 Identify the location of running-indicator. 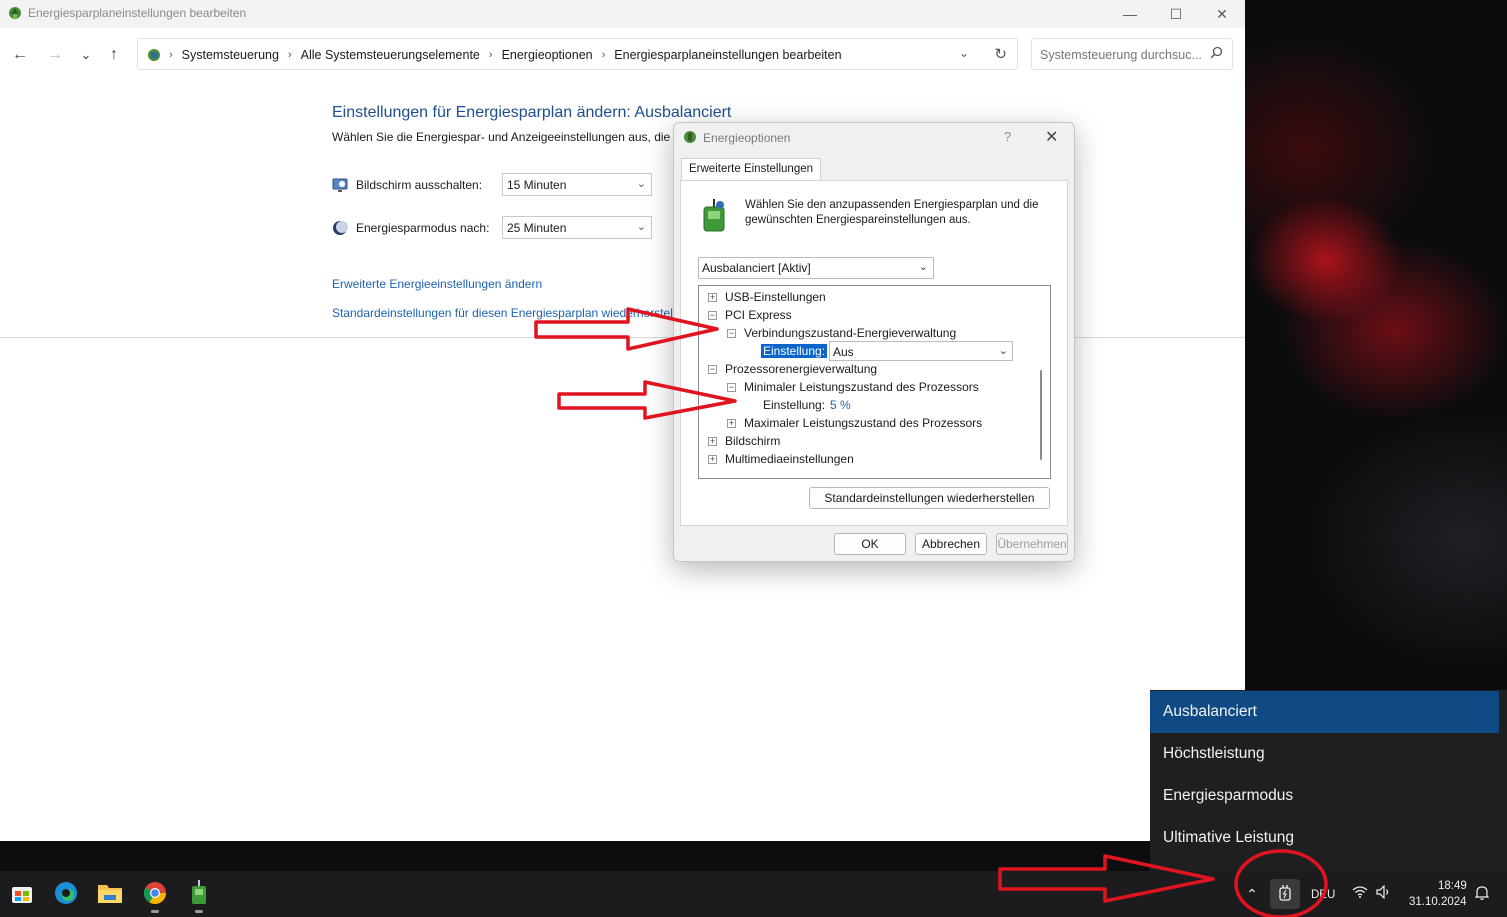
(199, 911).